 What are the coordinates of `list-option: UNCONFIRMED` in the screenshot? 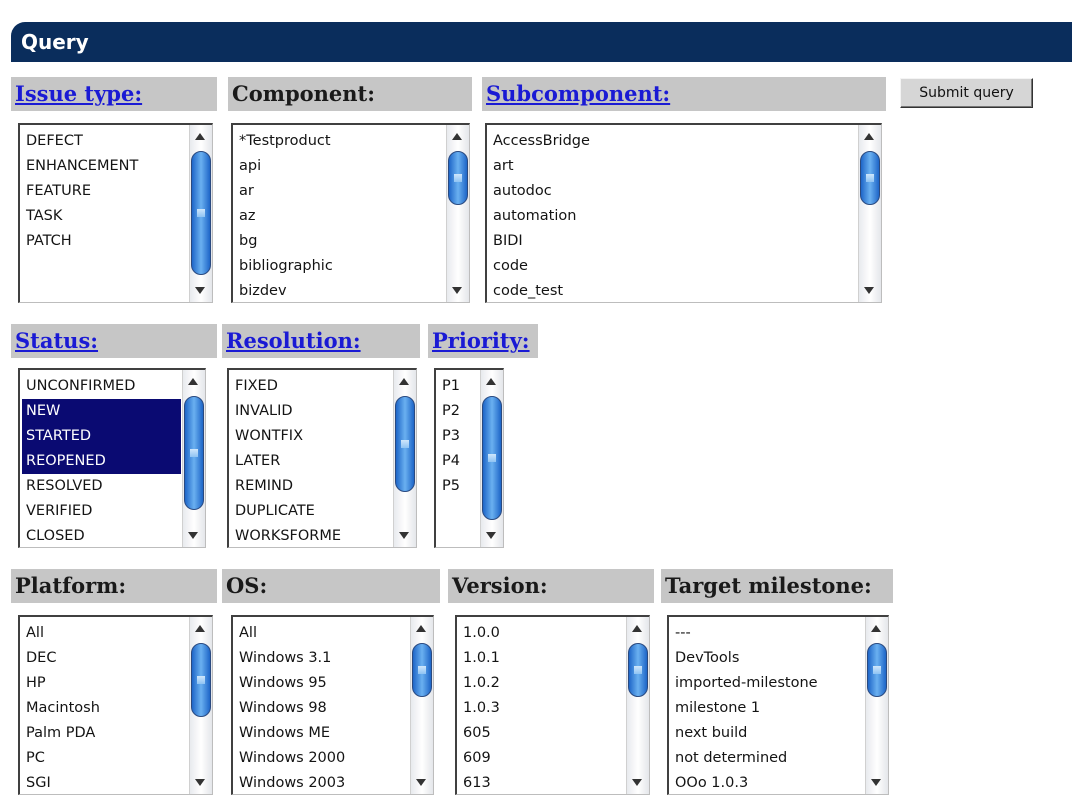 It's located at (101, 386).